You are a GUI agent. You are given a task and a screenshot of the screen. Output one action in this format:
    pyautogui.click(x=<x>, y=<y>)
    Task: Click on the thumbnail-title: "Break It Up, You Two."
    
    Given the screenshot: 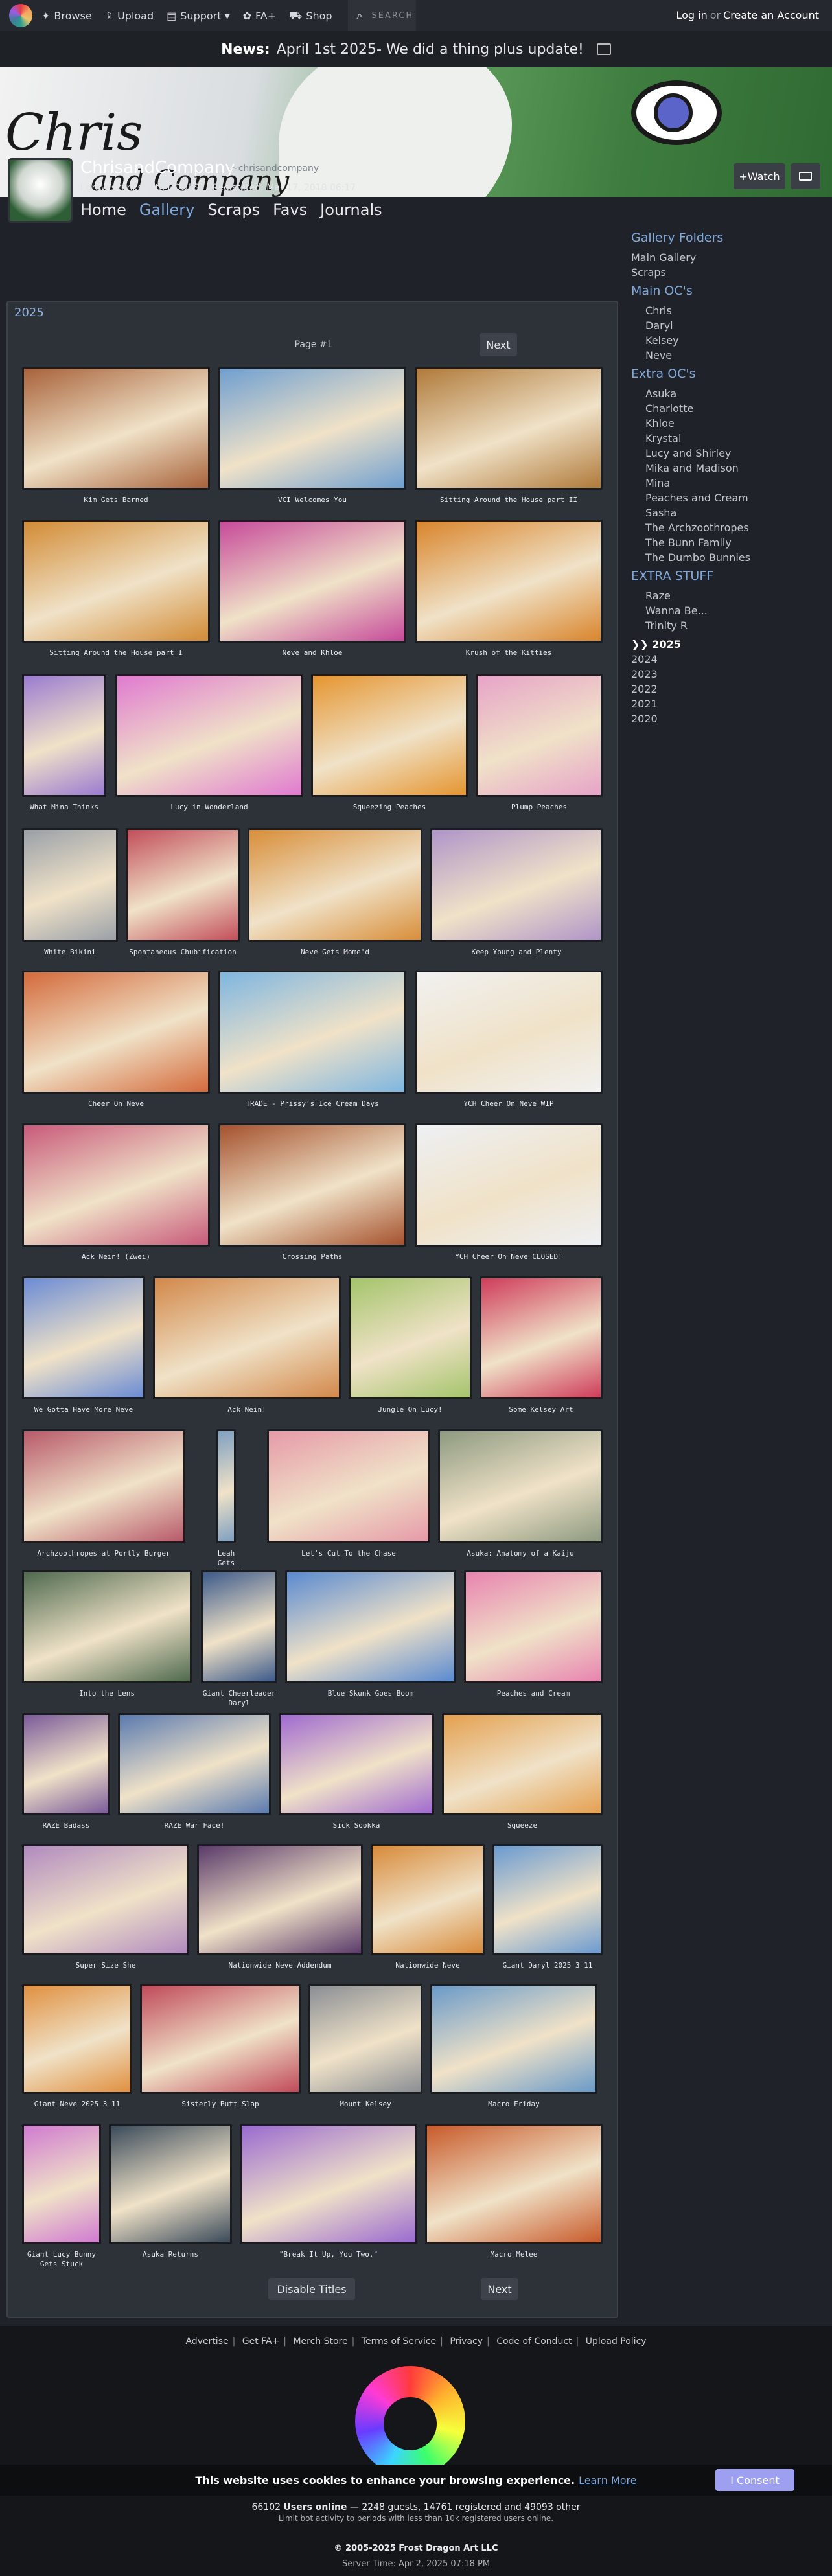 What is the action you would take?
    pyautogui.click(x=328, y=2254)
    